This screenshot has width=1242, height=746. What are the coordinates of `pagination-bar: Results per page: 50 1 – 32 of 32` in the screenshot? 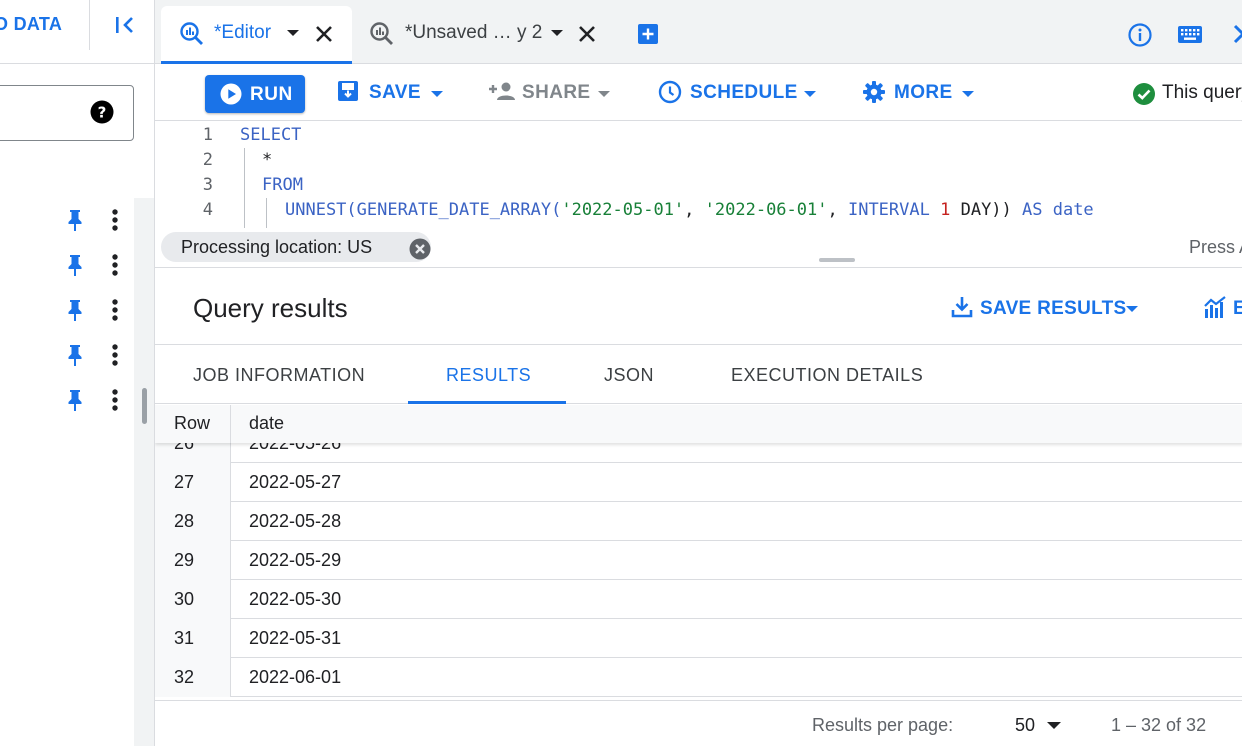 It's located at (698, 723).